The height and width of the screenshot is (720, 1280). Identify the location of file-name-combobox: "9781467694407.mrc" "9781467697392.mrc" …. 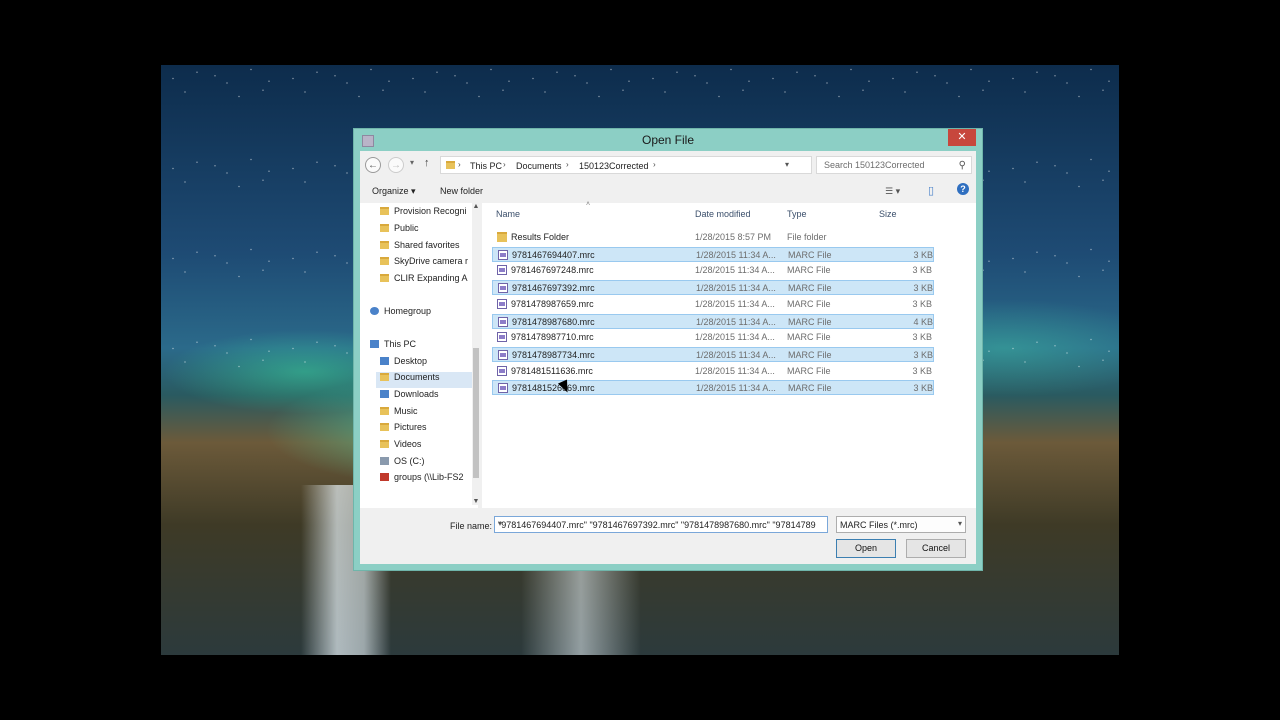
(661, 524).